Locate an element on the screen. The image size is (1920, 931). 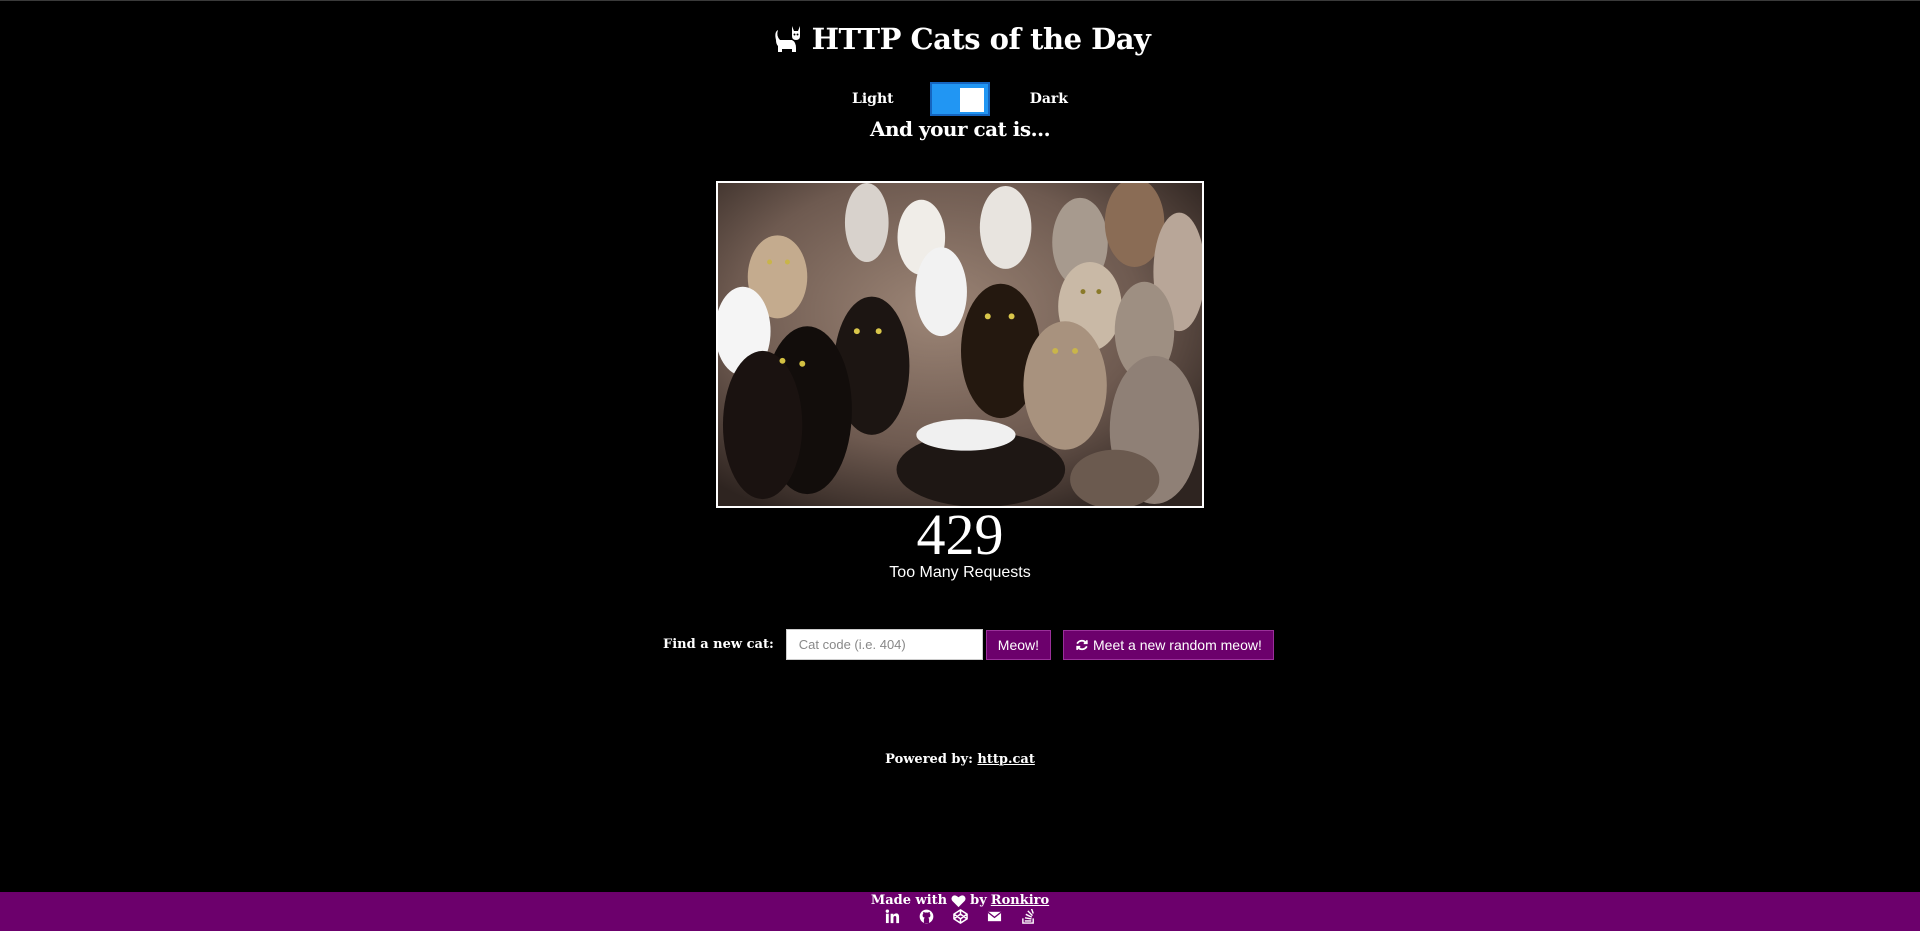
codepen-icon is located at coordinates (960, 916).